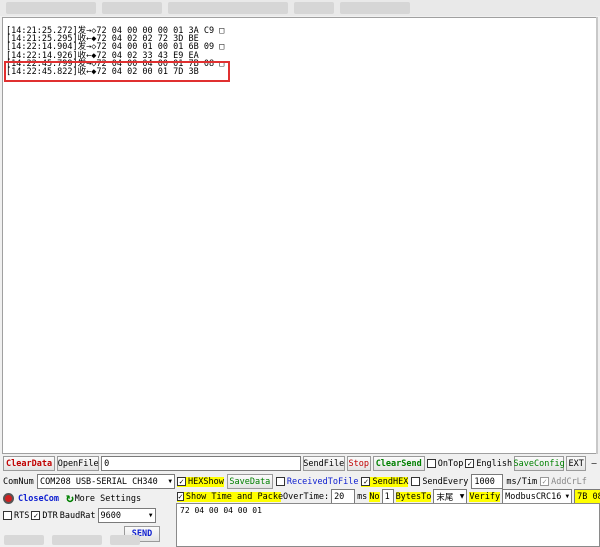 The width and height of the screenshot is (600, 547). I want to click on line-control-row: RTS ✓ DTR BaudRat 9600, so click(79, 515).